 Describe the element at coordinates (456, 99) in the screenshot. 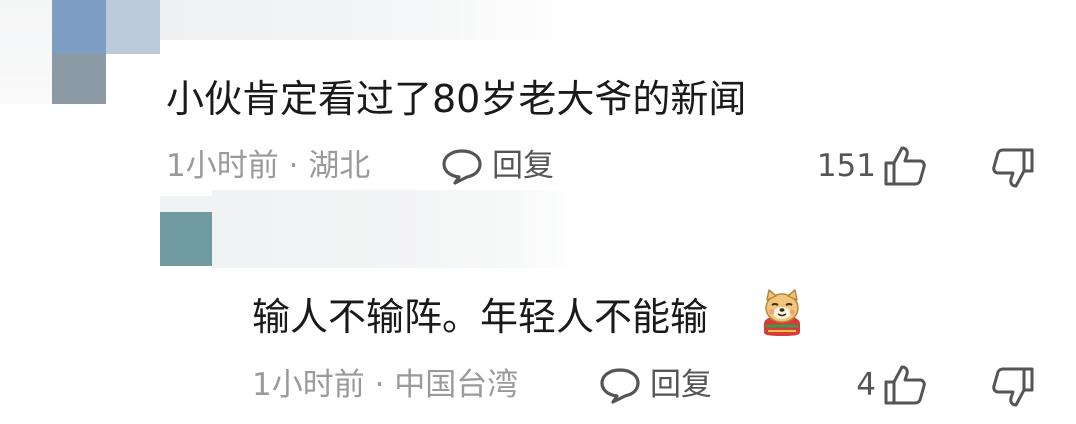

I see `comment-text: 小伙肯定看过了80岁老大爷的新闻` at that location.